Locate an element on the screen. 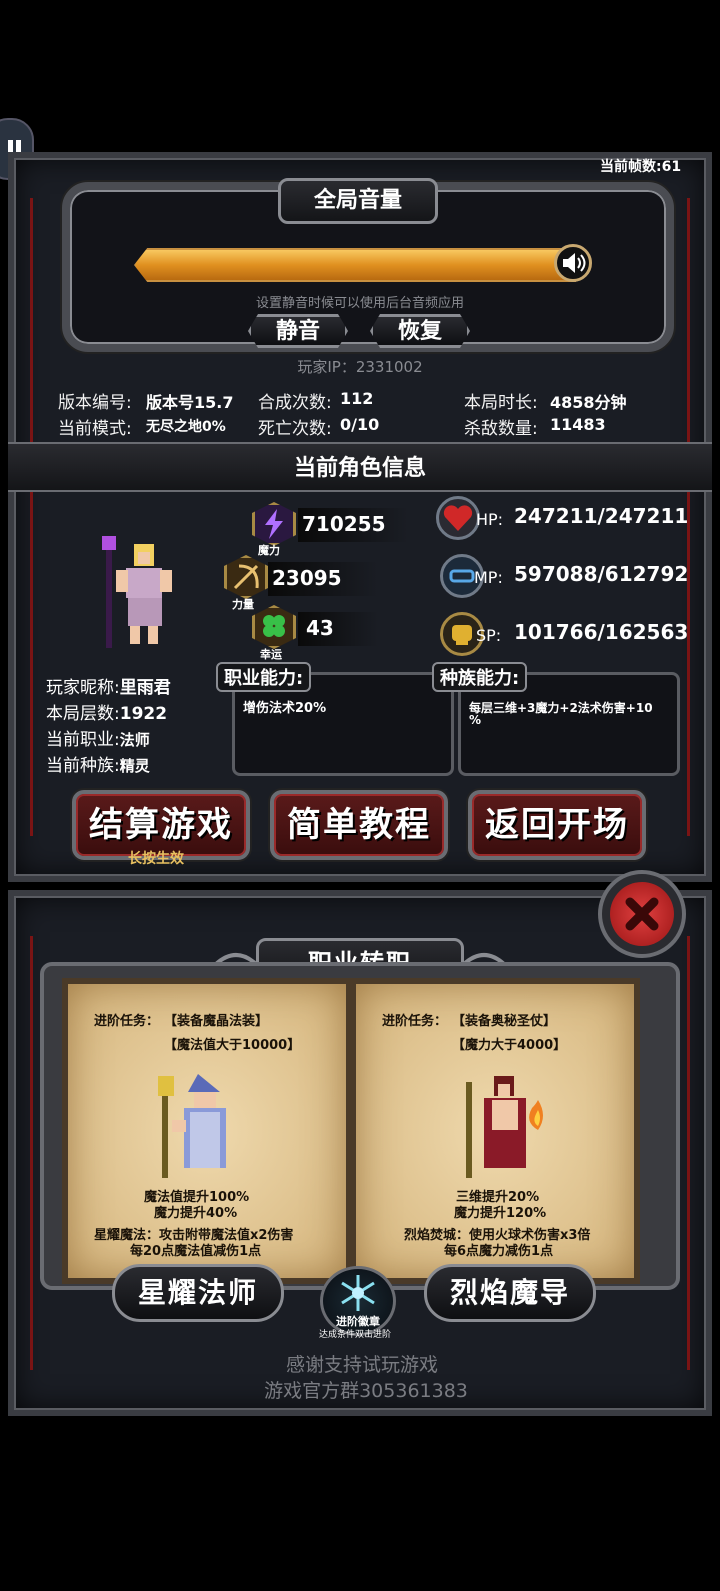 Image resolution: width=720 pixels, height=1591 pixels. nickname-value: 里雨君 is located at coordinates (145, 688).